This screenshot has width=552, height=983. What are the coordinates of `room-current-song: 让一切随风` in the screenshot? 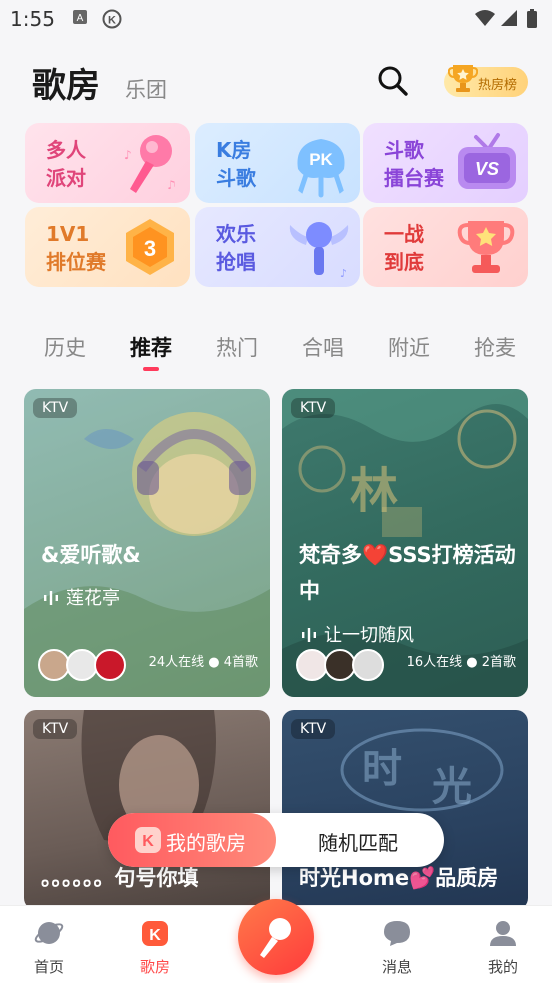 It's located at (358, 634).